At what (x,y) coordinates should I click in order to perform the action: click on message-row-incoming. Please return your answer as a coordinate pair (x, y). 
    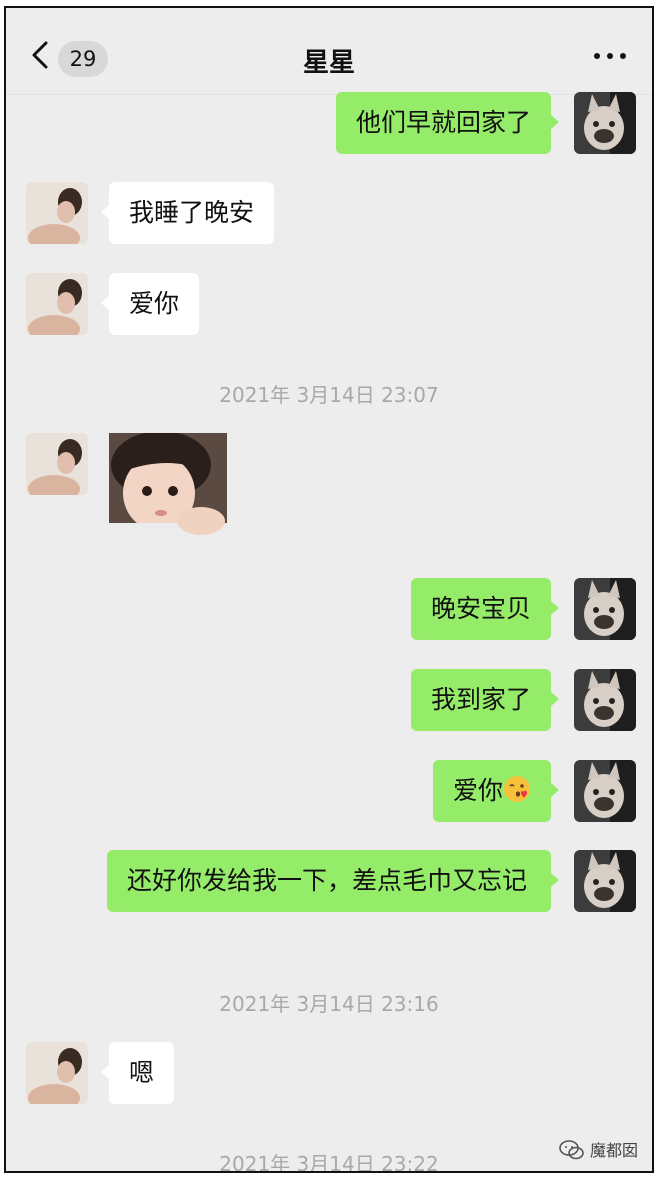
    Looking at the image, I should click on (329, 492).